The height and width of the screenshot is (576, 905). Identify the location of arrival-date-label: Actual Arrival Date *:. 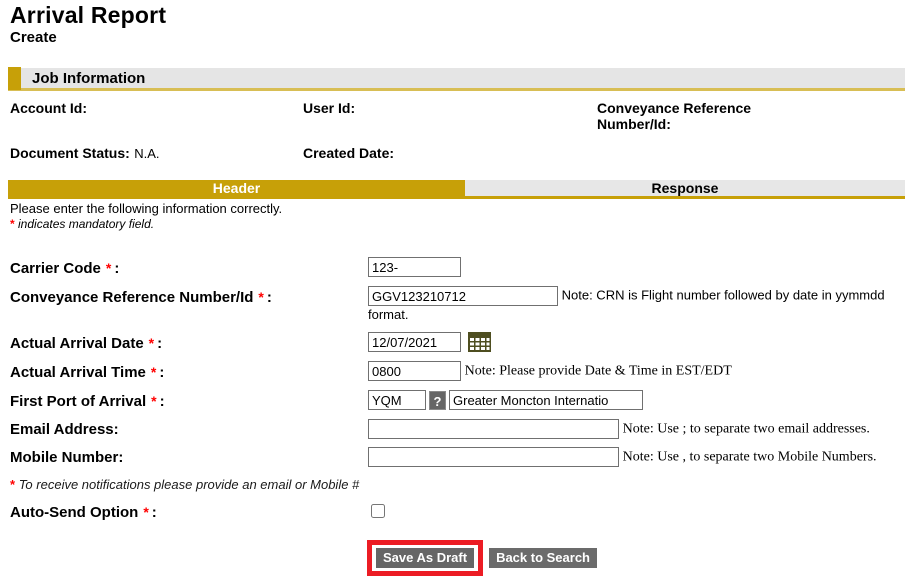
(189, 343).